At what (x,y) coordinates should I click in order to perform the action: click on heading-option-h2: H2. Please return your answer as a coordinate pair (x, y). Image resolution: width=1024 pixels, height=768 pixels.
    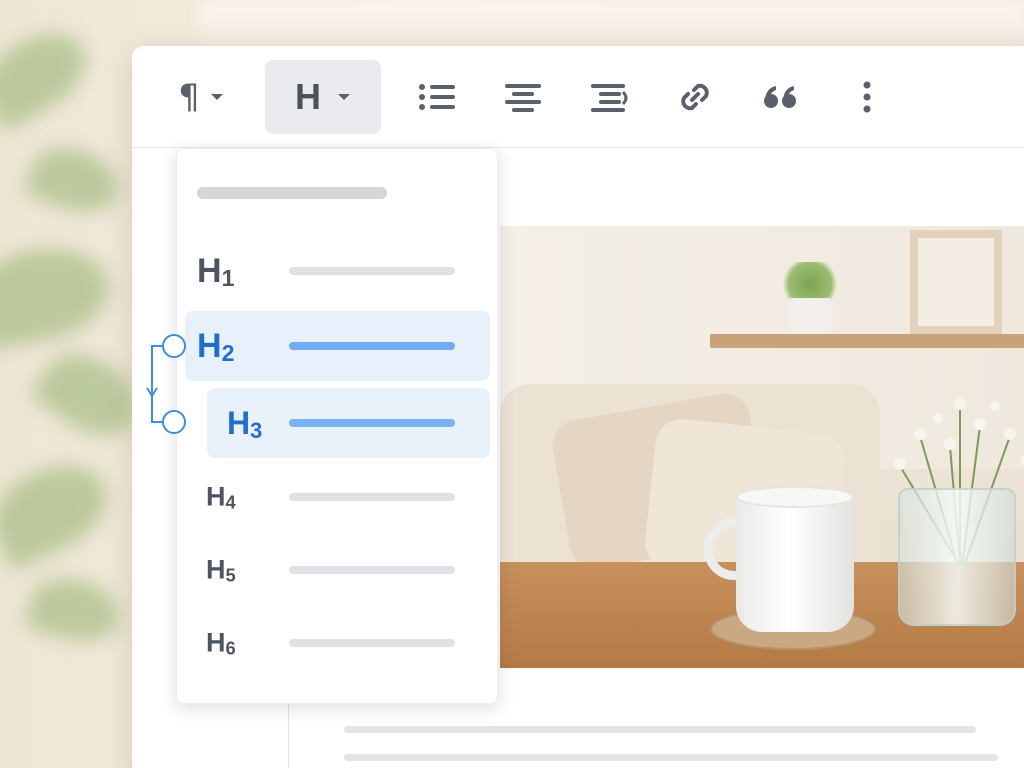
    Looking at the image, I should click on (337, 346).